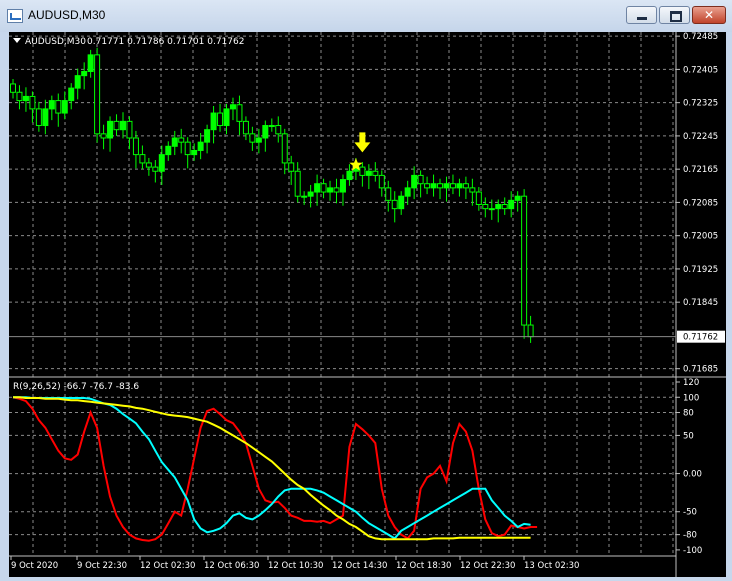 Image resolution: width=732 pixels, height=581 pixels. Describe the element at coordinates (700, 370) in the screenshot. I see `price-tick-label: 0.71685` at that location.